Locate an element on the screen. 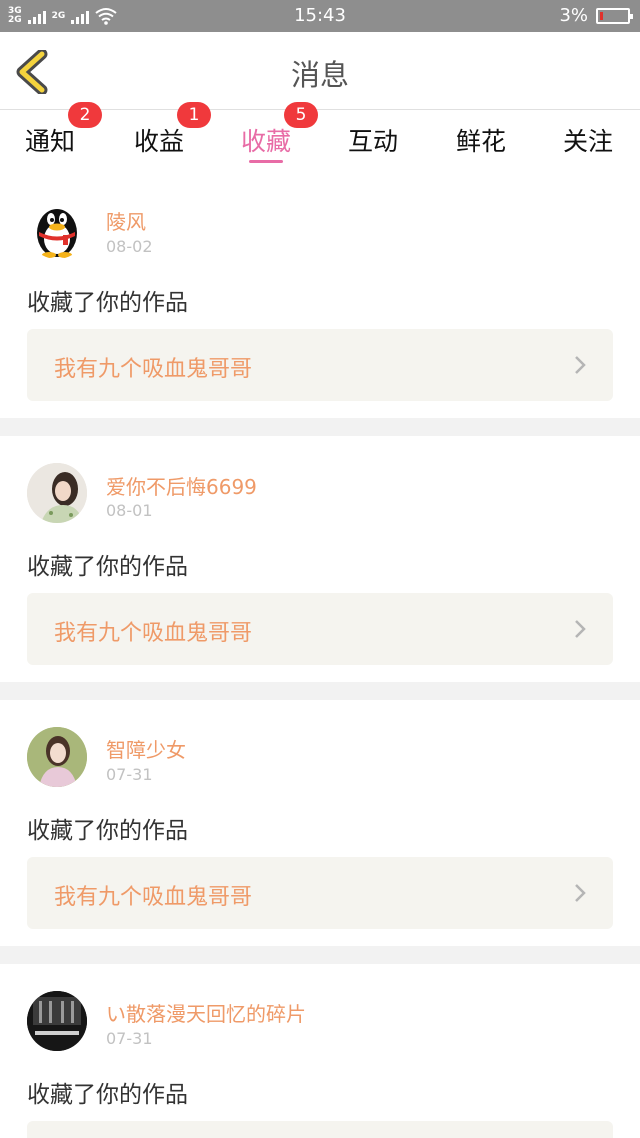  battery-area: 3% is located at coordinates (596, 15).